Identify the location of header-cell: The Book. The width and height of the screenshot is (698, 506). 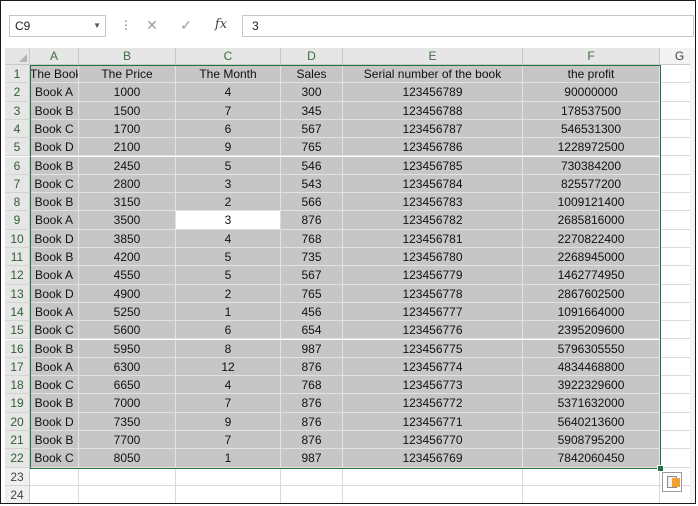
(54, 74).